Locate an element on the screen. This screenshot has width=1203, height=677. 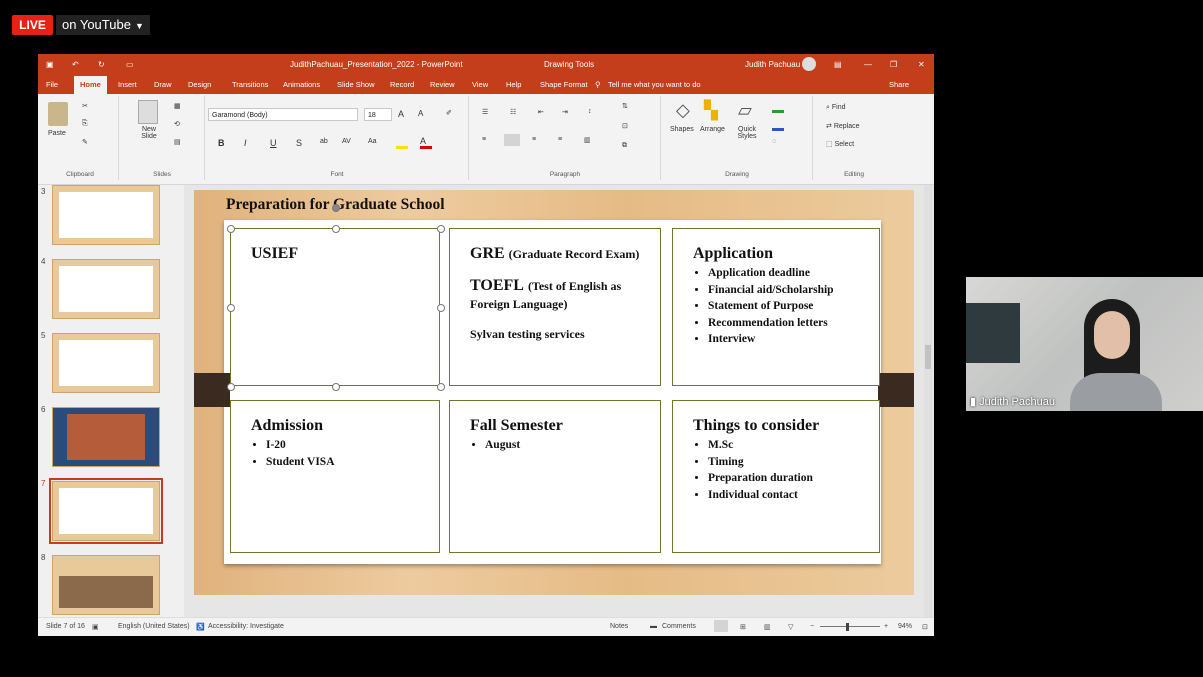
section-icon: ▤ is located at coordinates (177, 142).